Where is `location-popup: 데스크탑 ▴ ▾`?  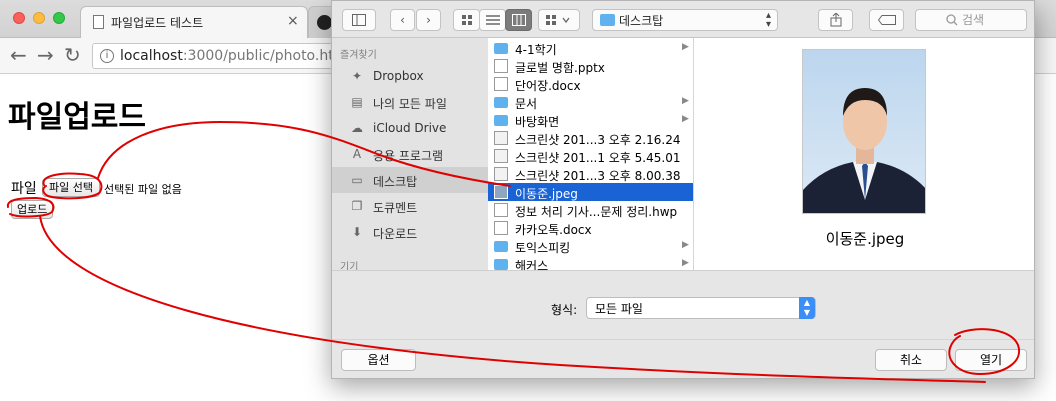 location-popup: 데스크탑 ▴ ▾ is located at coordinates (685, 20).